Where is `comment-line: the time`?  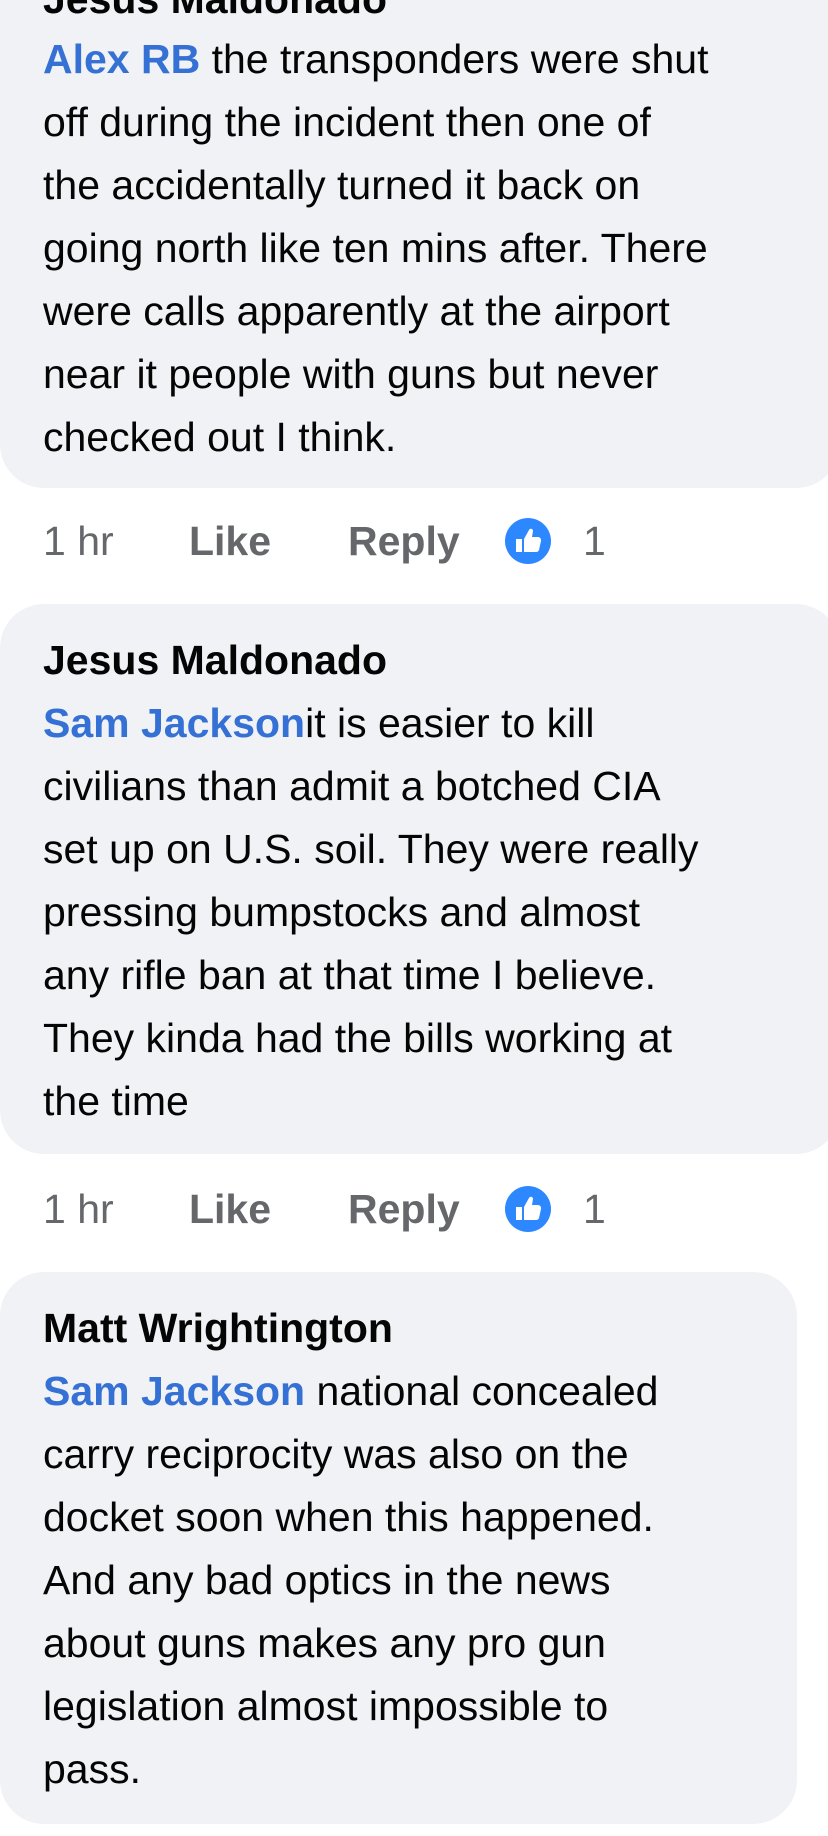 comment-line: the time is located at coordinates (116, 1101).